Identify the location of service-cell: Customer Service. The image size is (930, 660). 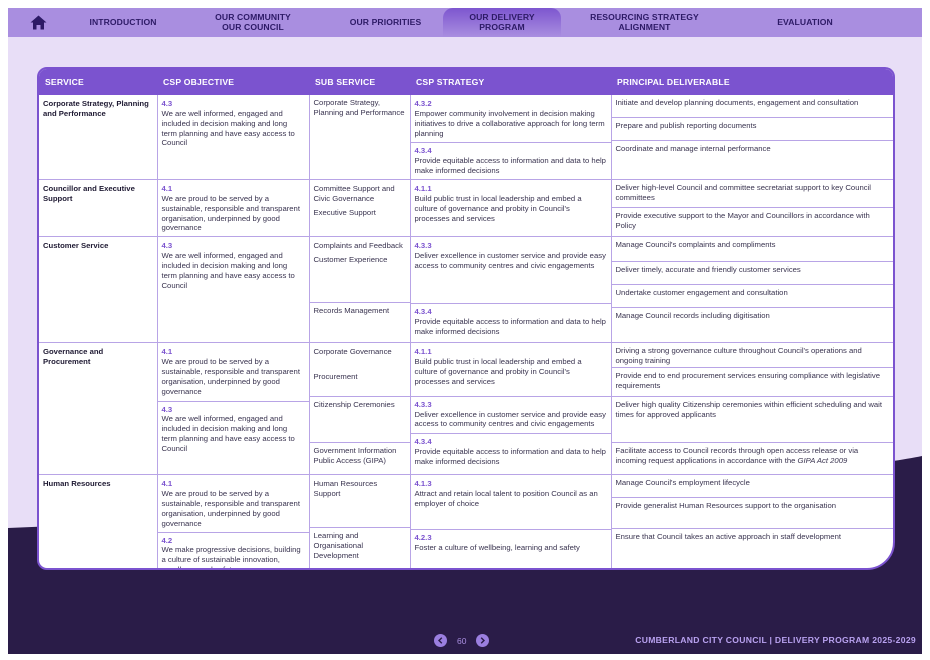
(98, 290).